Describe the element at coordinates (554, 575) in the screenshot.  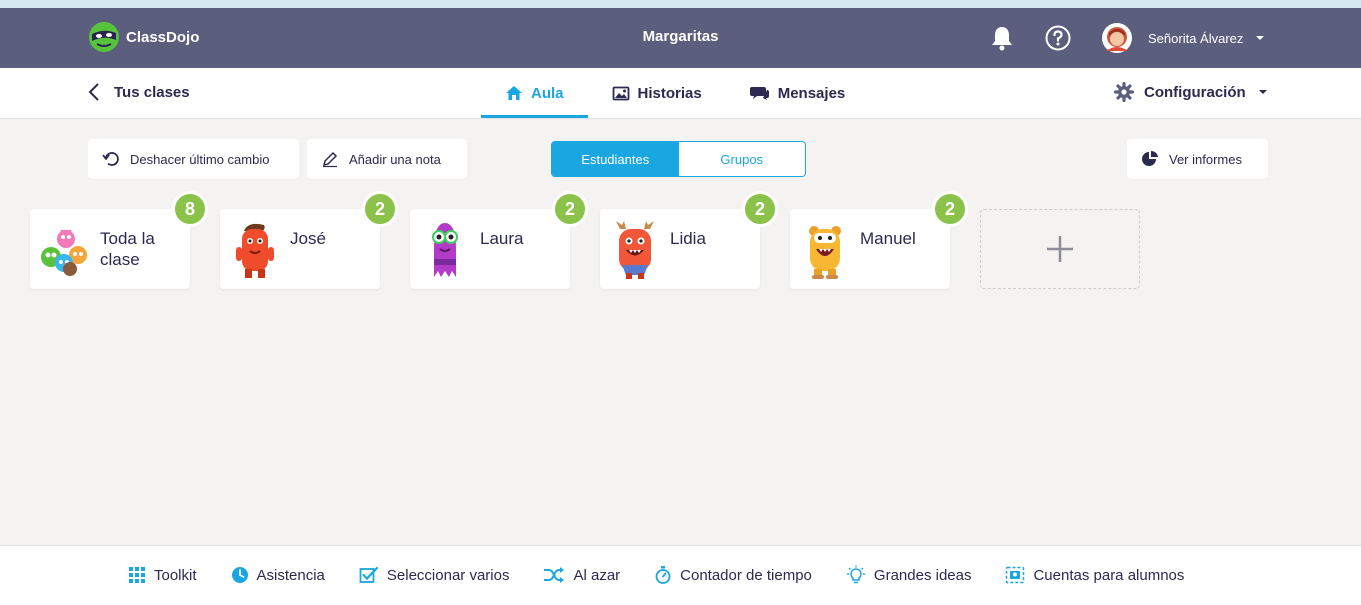
I see `shuffle-icon` at that location.